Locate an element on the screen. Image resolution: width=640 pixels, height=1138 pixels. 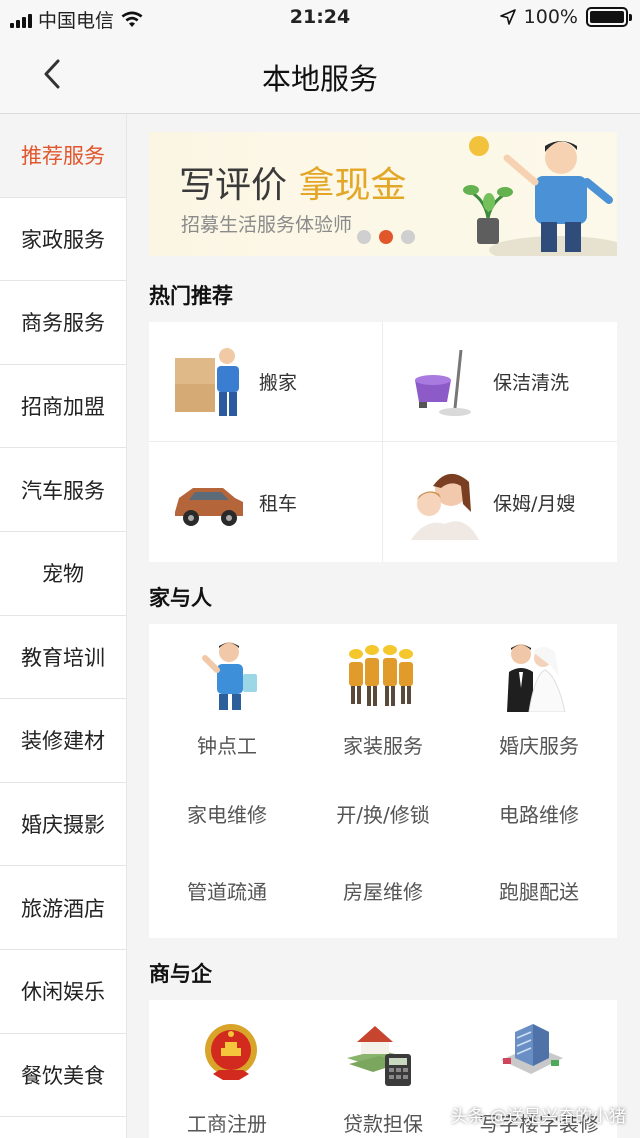
hot-item-label: 搬家 is located at coordinates (278, 383).